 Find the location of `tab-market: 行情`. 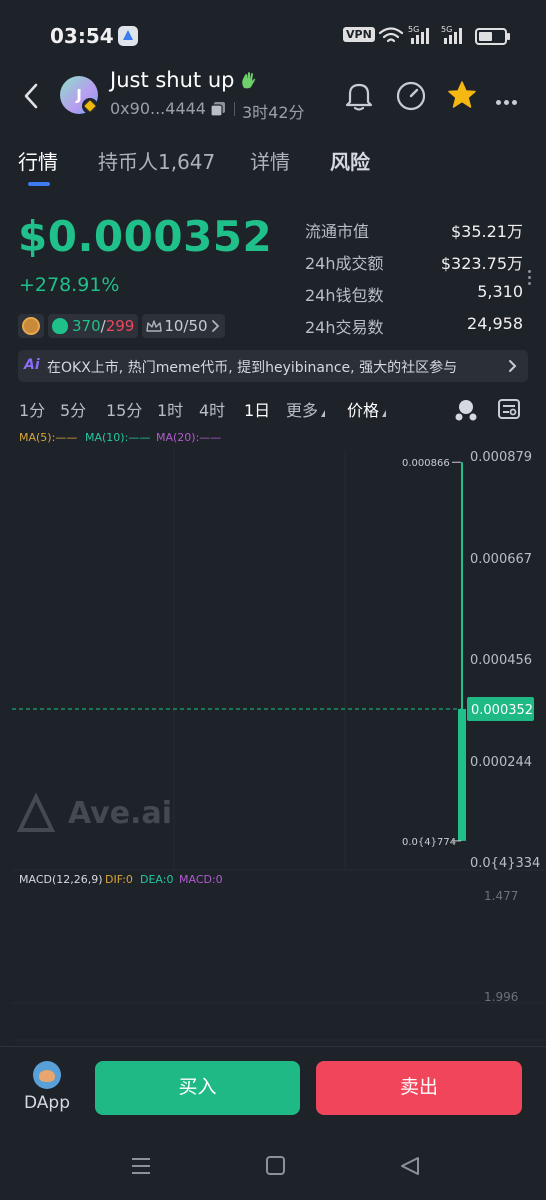

tab-market: 行情 is located at coordinates (38, 160).